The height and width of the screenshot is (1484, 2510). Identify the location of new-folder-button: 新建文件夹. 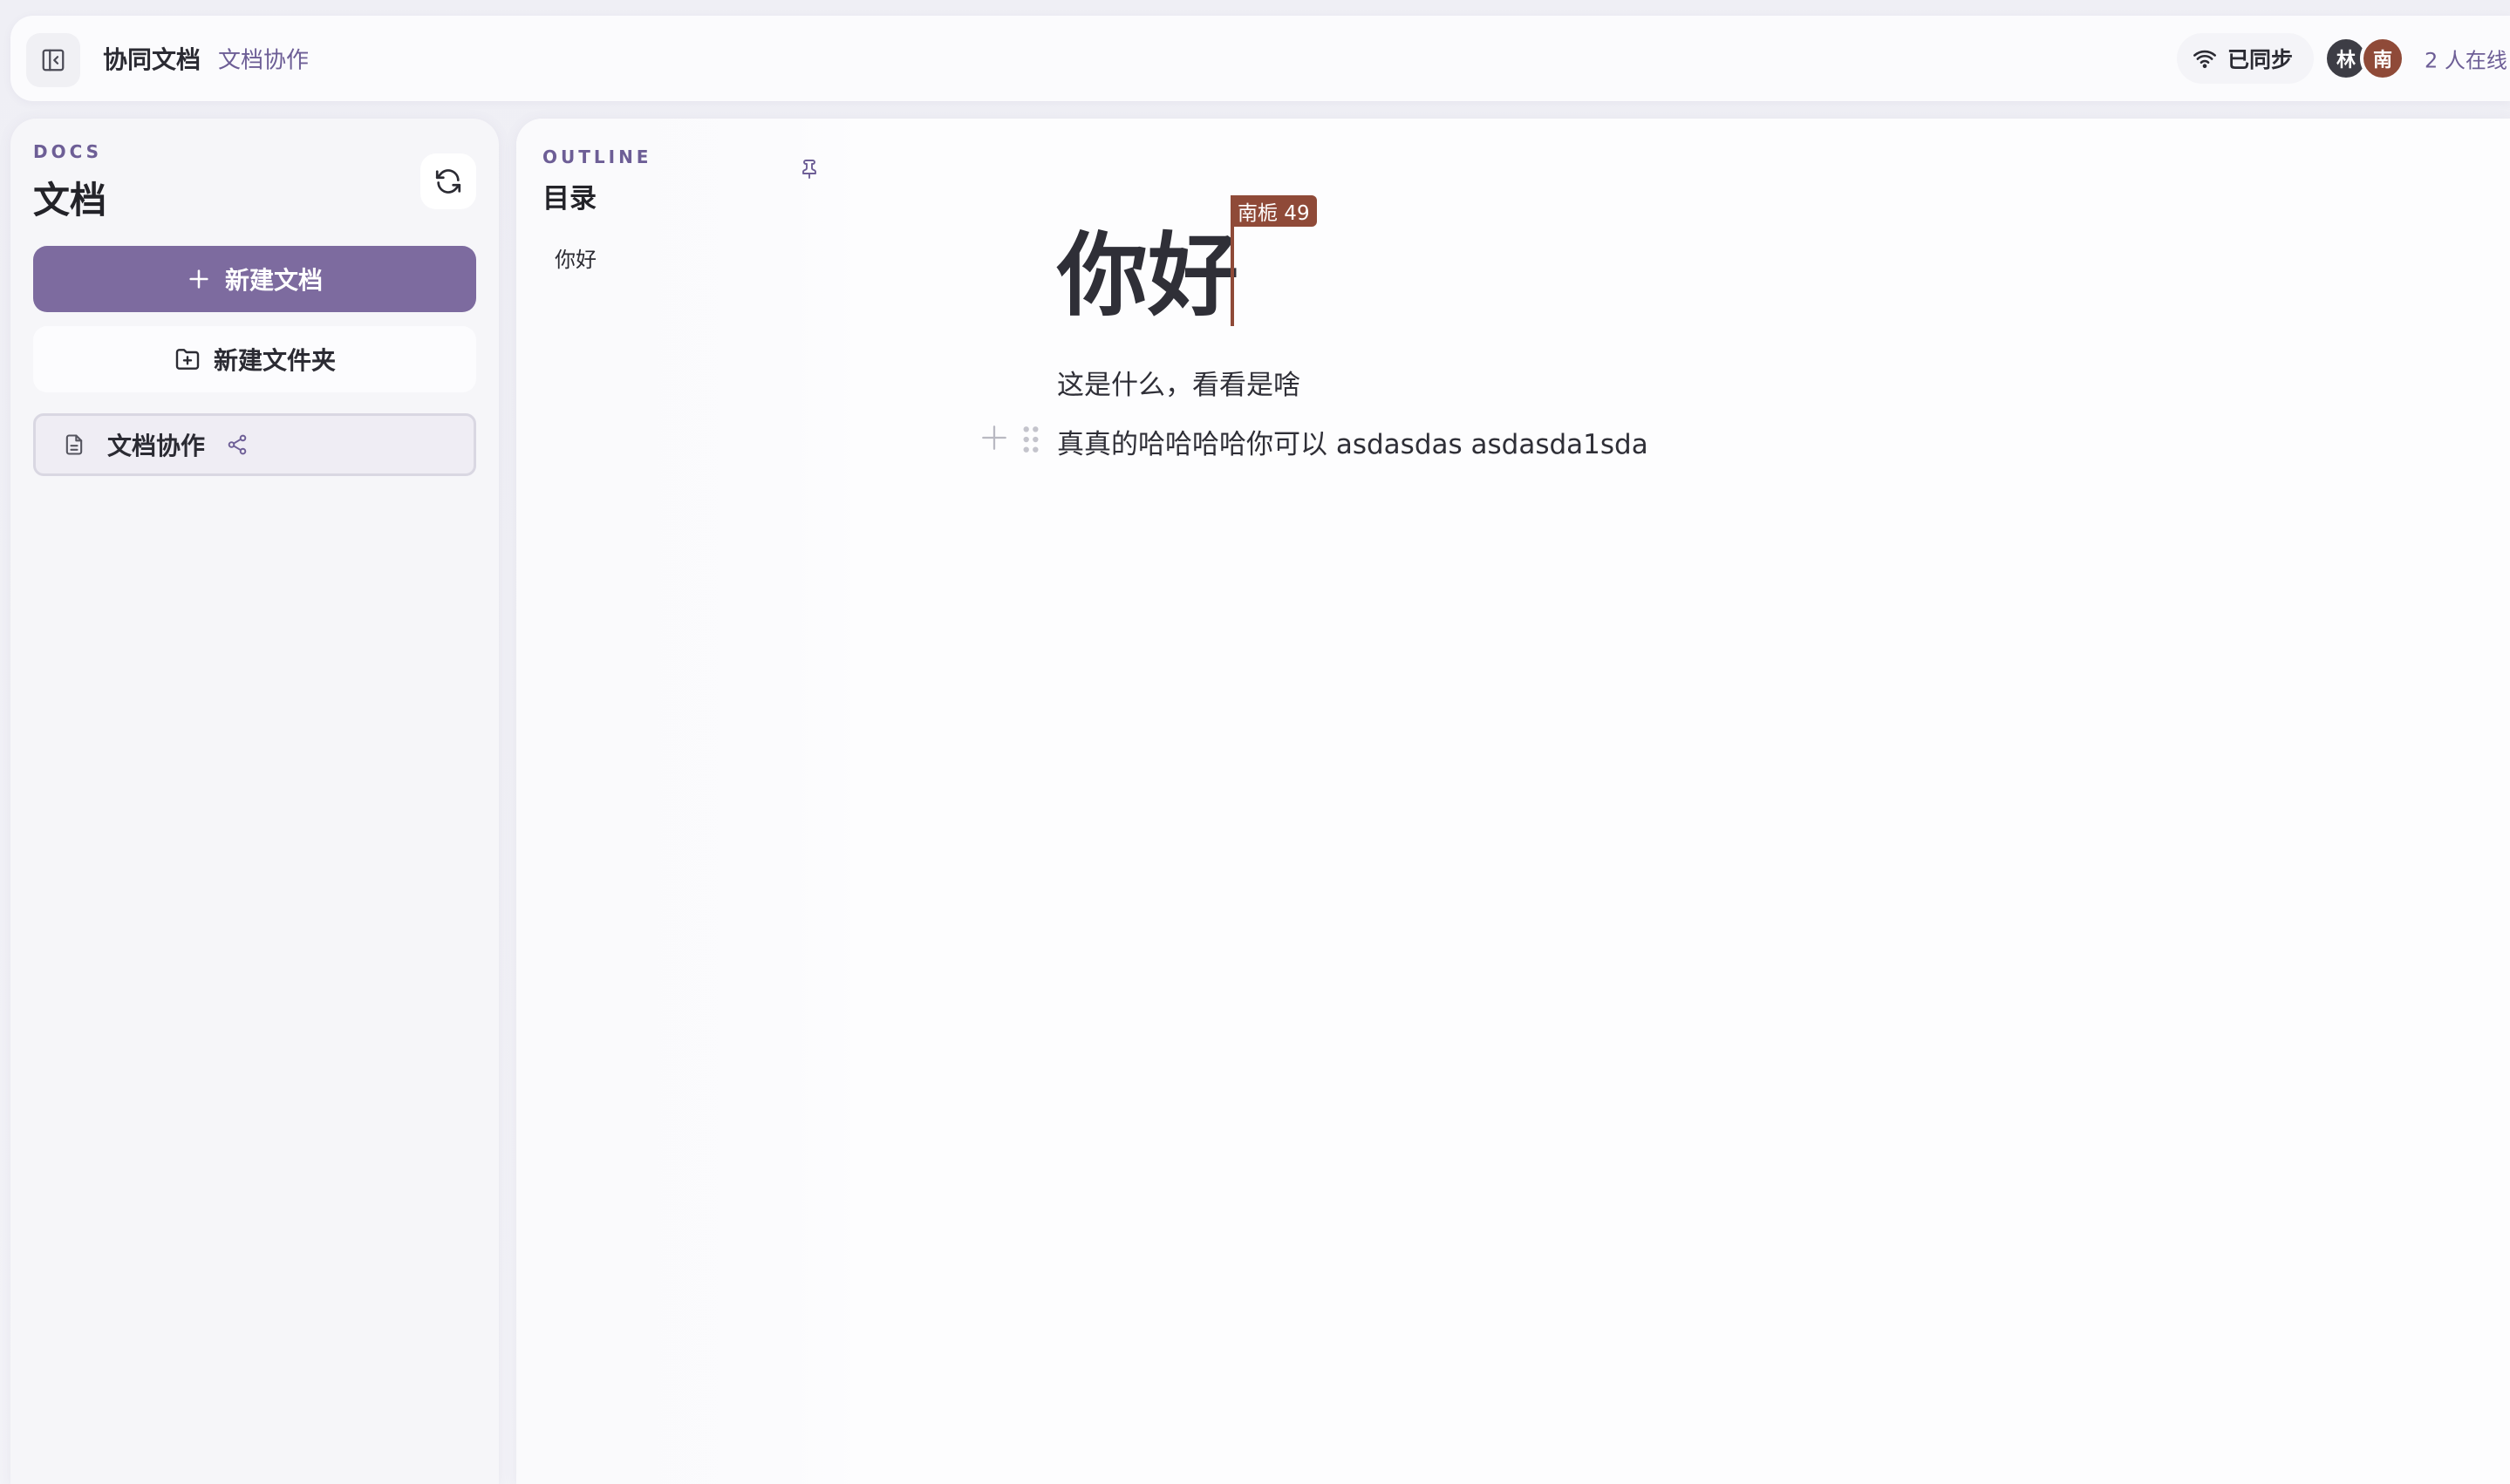
(254, 359).